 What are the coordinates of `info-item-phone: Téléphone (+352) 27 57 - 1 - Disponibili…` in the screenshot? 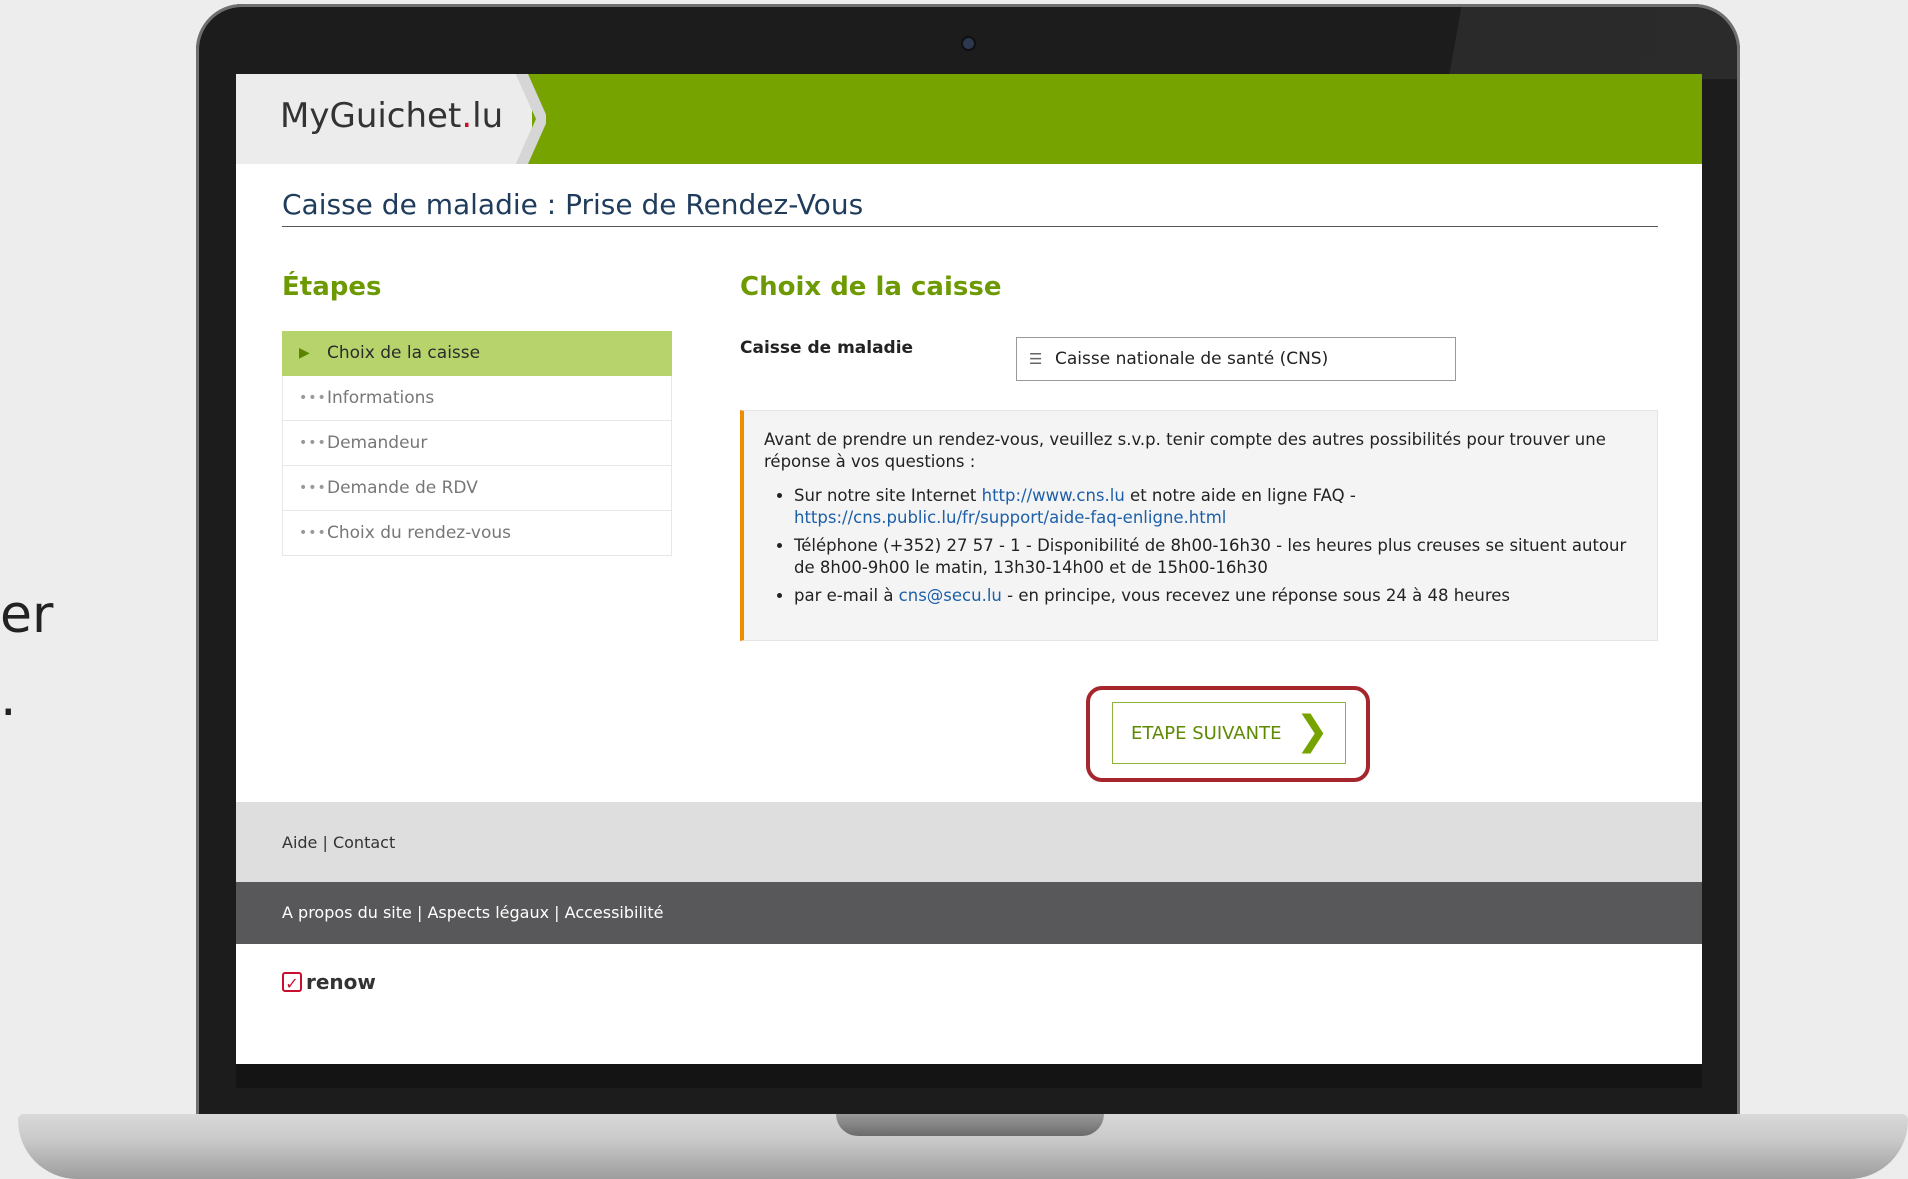 It's located at (1215, 557).